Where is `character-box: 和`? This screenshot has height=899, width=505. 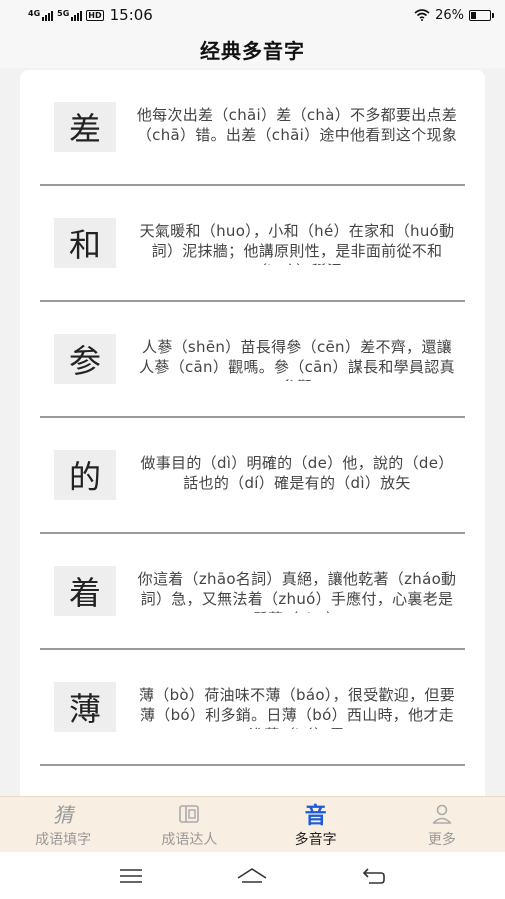
character-box: 和 is located at coordinates (85, 243).